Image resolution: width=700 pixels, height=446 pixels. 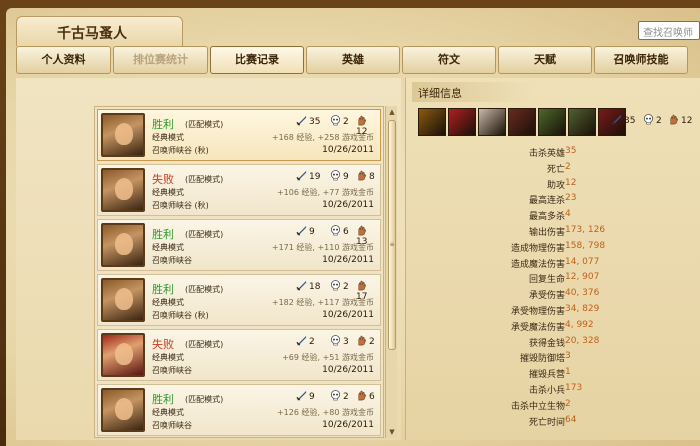 What do you see at coordinates (346, 177) in the screenshot?
I see `match-deaths-value: 9` at bounding box center [346, 177].